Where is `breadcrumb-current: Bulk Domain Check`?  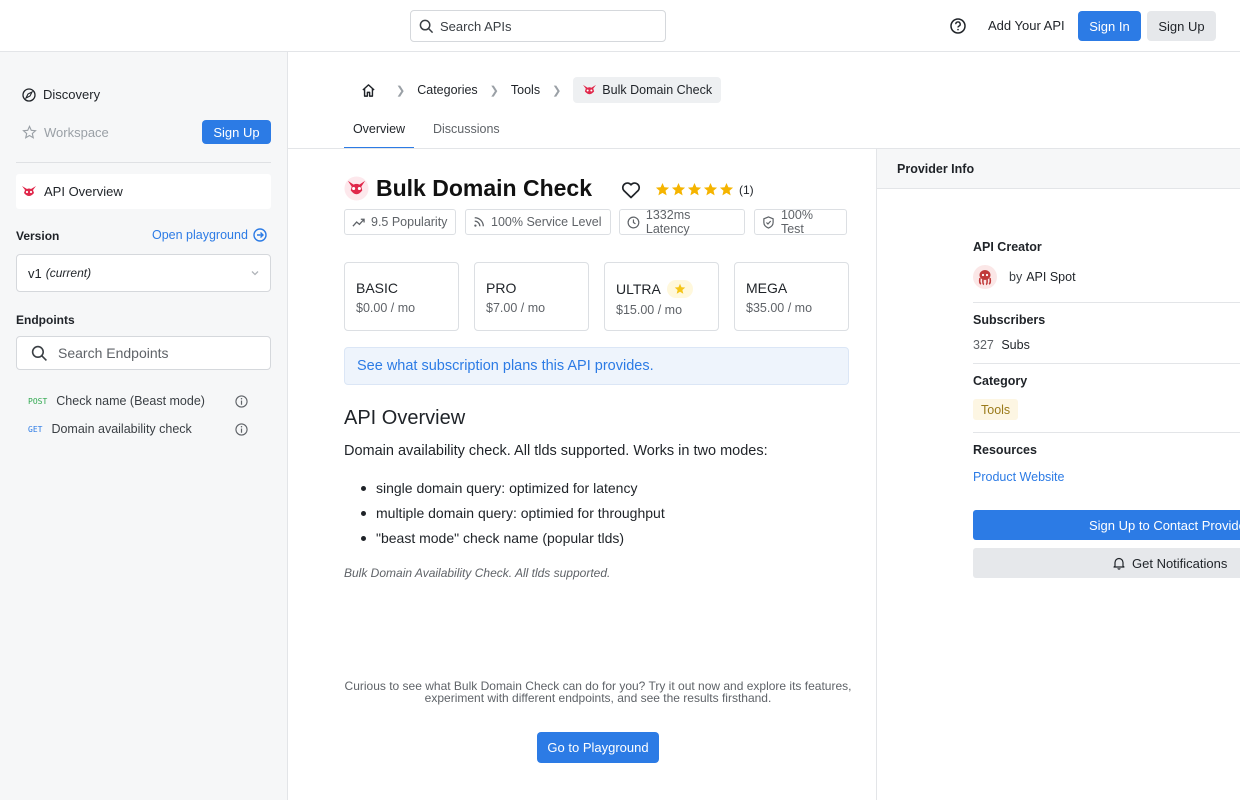 breadcrumb-current: Bulk Domain Check is located at coordinates (647, 90).